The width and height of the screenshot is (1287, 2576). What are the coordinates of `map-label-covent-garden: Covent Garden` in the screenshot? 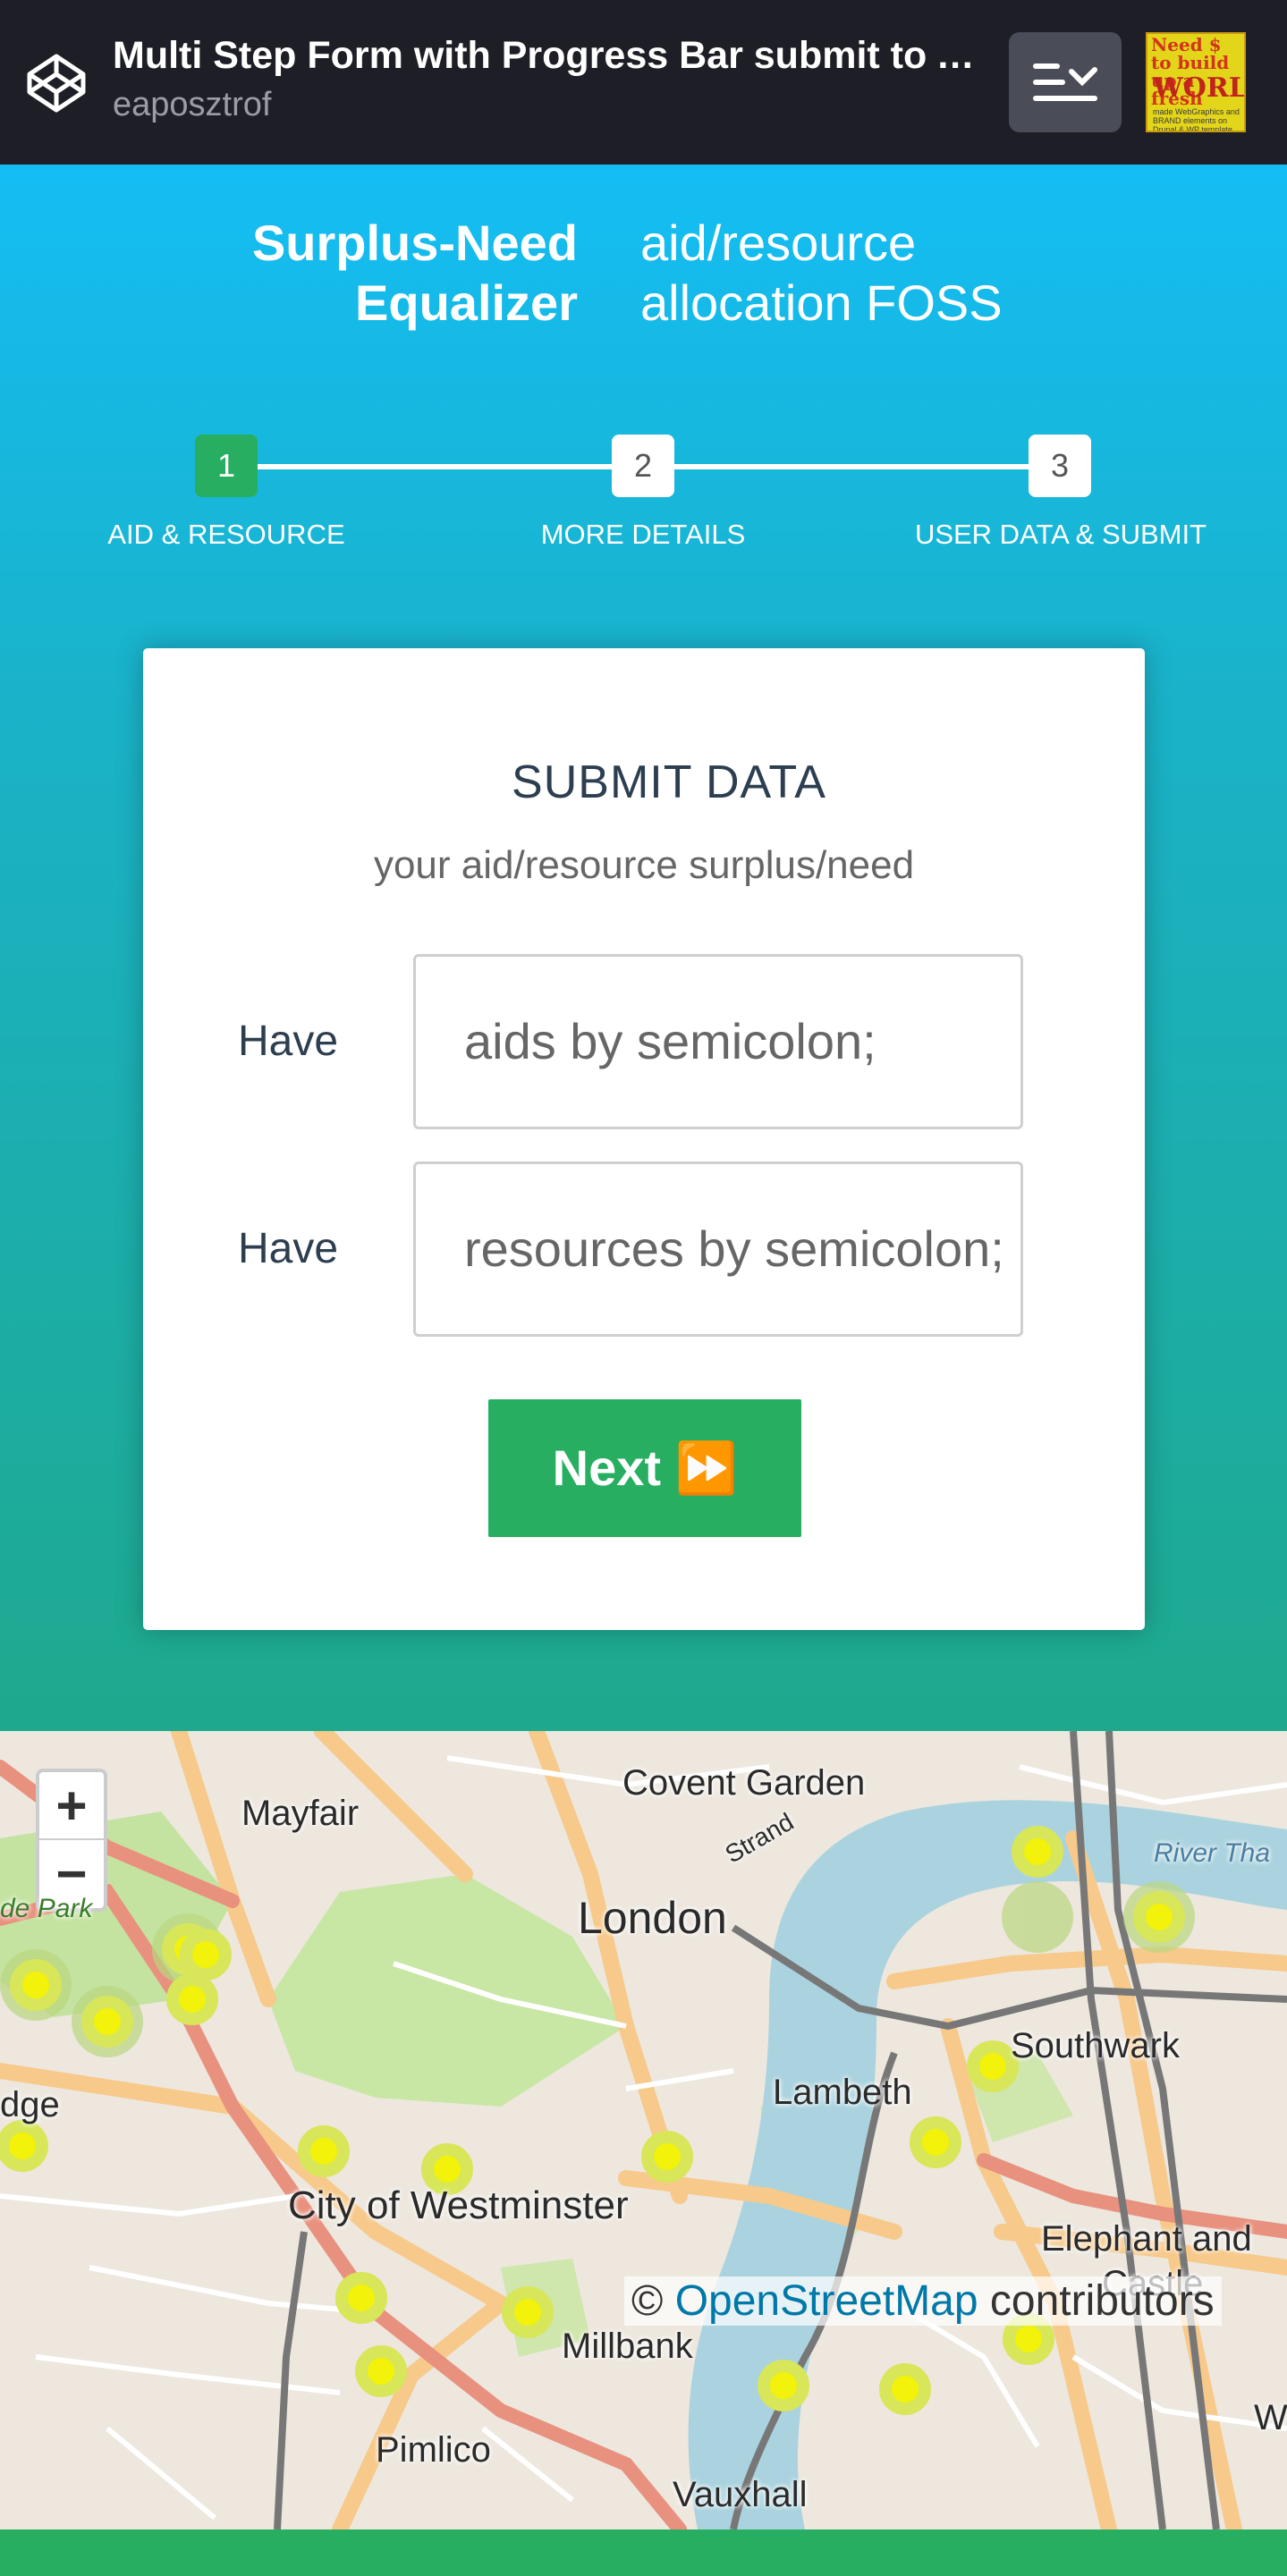 It's located at (744, 1783).